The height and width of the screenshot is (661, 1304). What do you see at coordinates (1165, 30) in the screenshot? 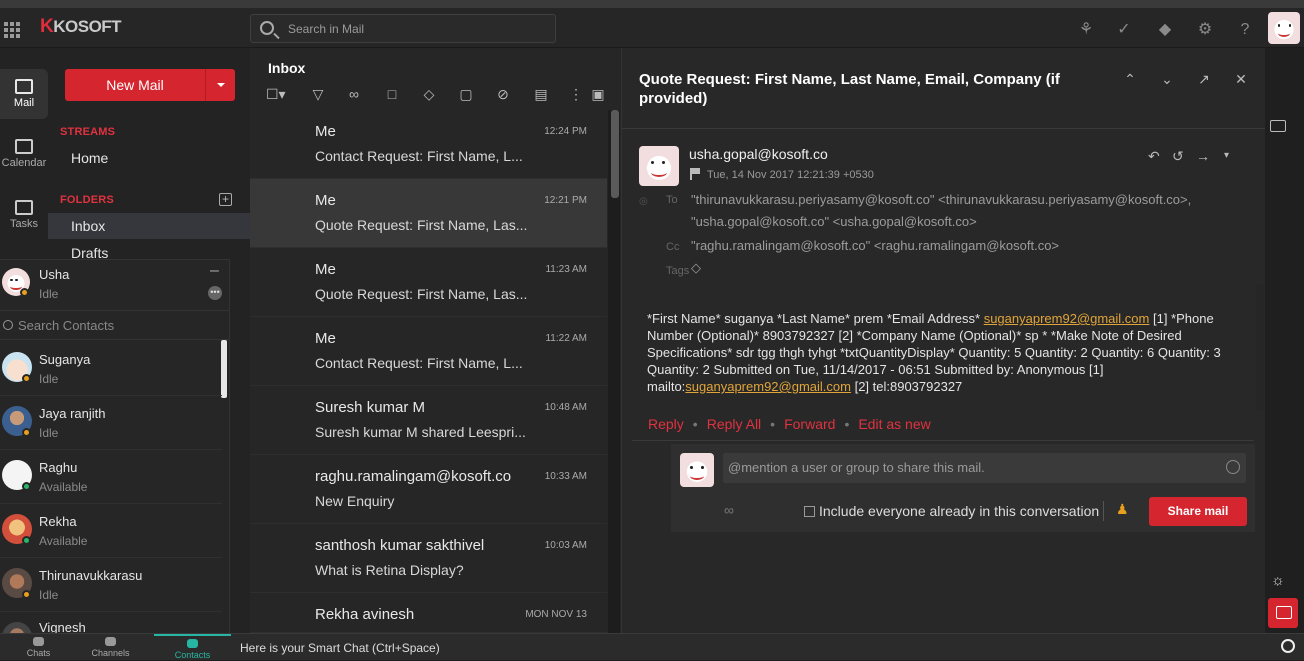
I see `bell-icon: ◆` at bounding box center [1165, 30].